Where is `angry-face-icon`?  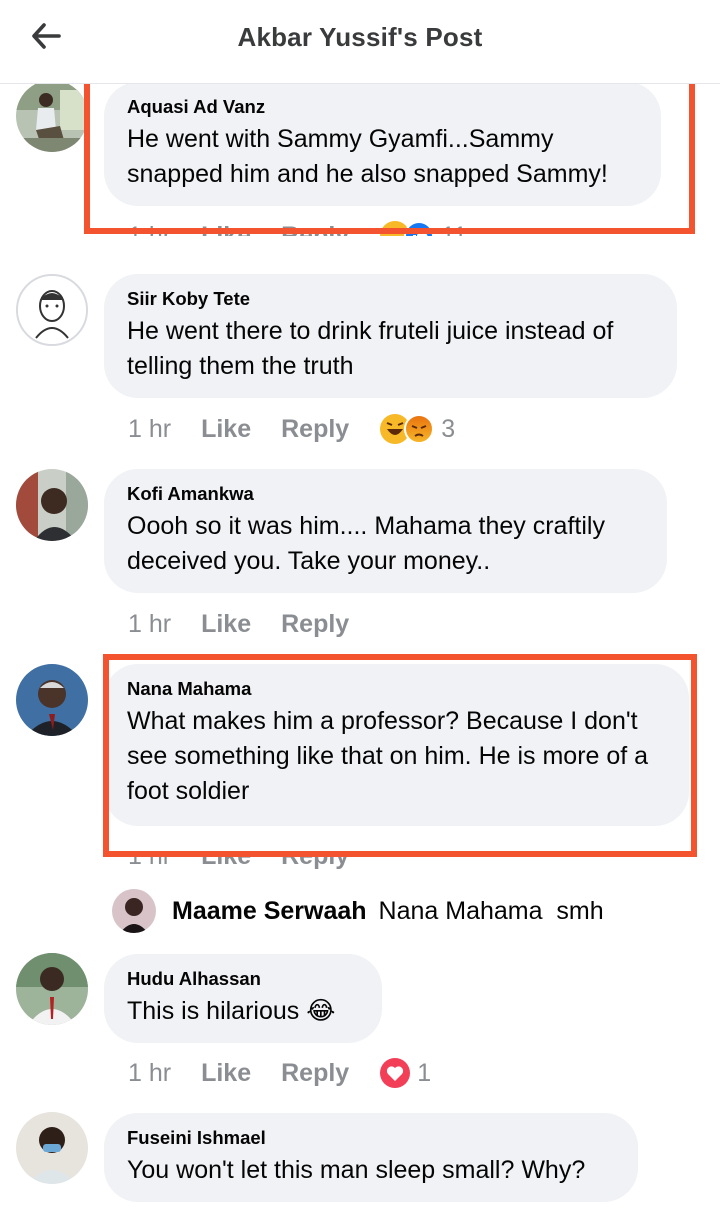 angry-face-icon is located at coordinates (419, 429).